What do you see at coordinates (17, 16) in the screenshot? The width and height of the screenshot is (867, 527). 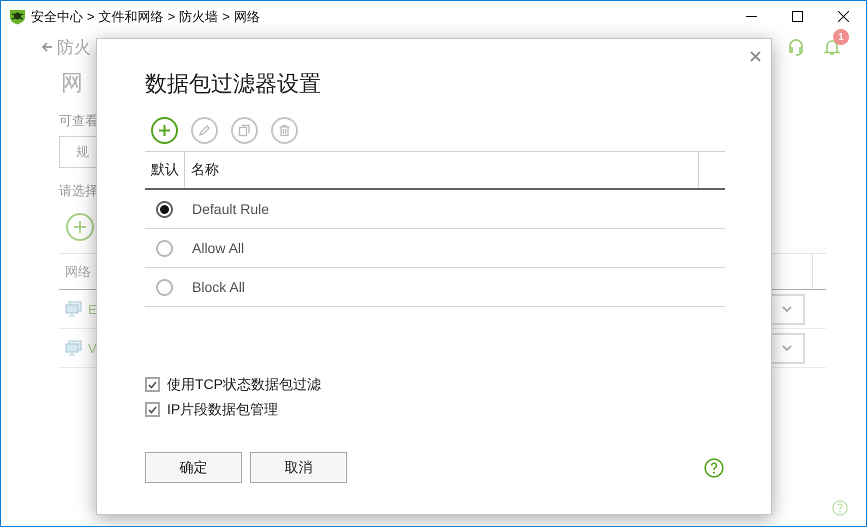 I see `shield-logo-icon` at bounding box center [17, 16].